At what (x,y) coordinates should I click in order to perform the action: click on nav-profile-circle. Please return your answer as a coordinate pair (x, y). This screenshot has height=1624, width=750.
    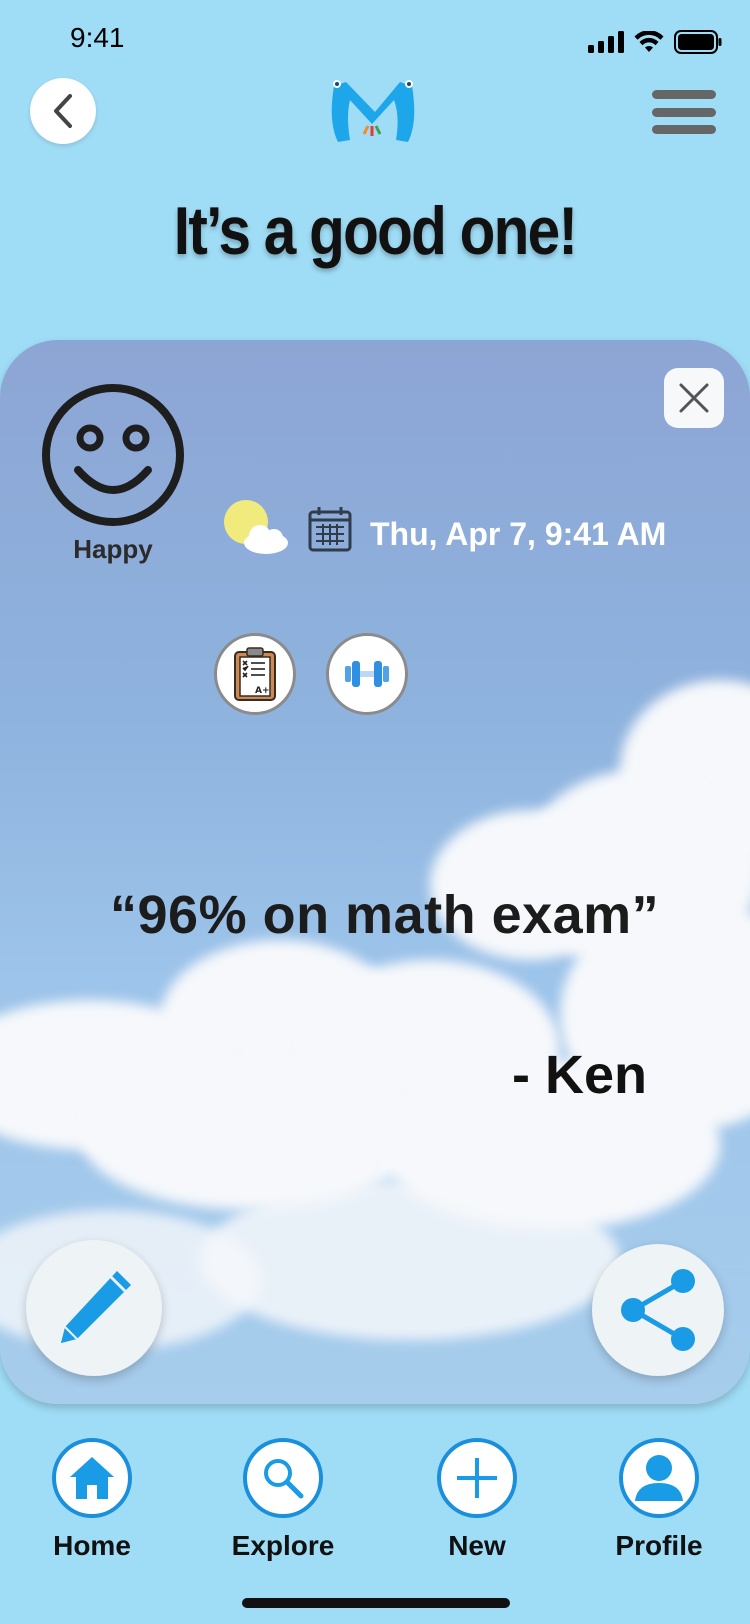
    Looking at the image, I should click on (659, 1478).